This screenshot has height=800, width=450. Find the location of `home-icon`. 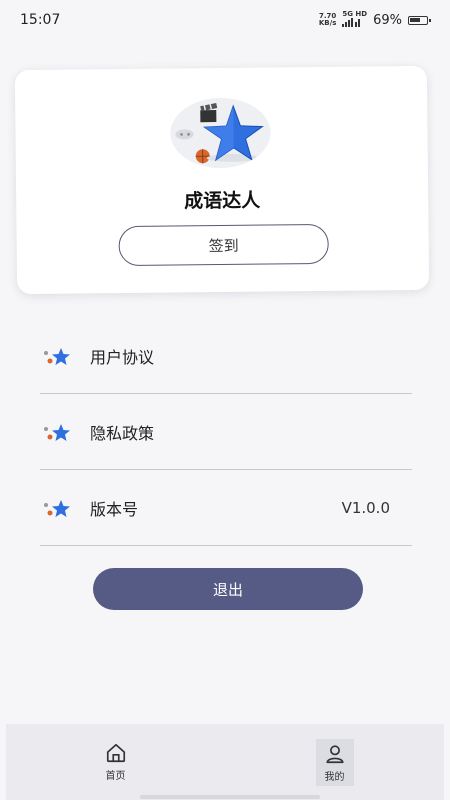

home-icon is located at coordinates (115, 753).